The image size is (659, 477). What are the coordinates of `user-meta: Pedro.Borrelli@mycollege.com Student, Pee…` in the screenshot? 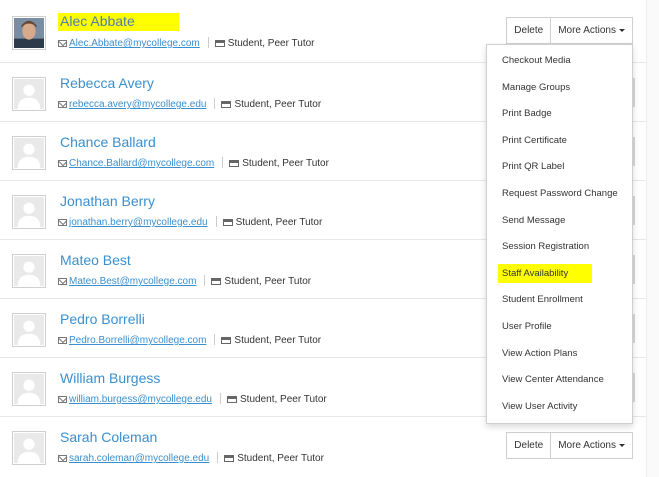 It's located at (189, 340).